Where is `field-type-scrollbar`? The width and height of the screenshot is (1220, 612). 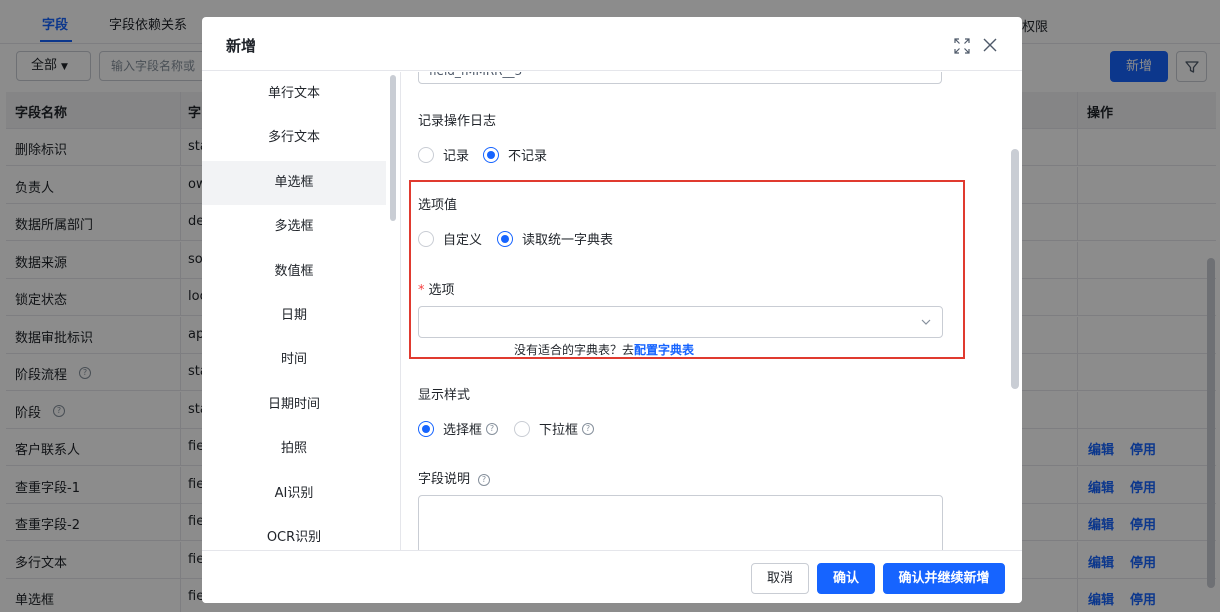 field-type-scrollbar is located at coordinates (393, 148).